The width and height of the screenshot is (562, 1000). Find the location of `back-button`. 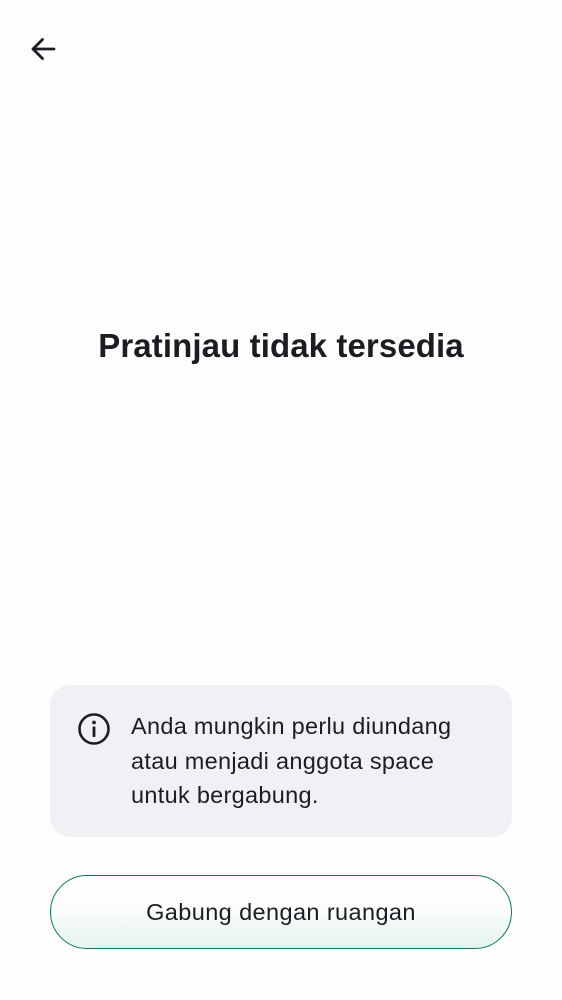

back-button is located at coordinates (43, 49).